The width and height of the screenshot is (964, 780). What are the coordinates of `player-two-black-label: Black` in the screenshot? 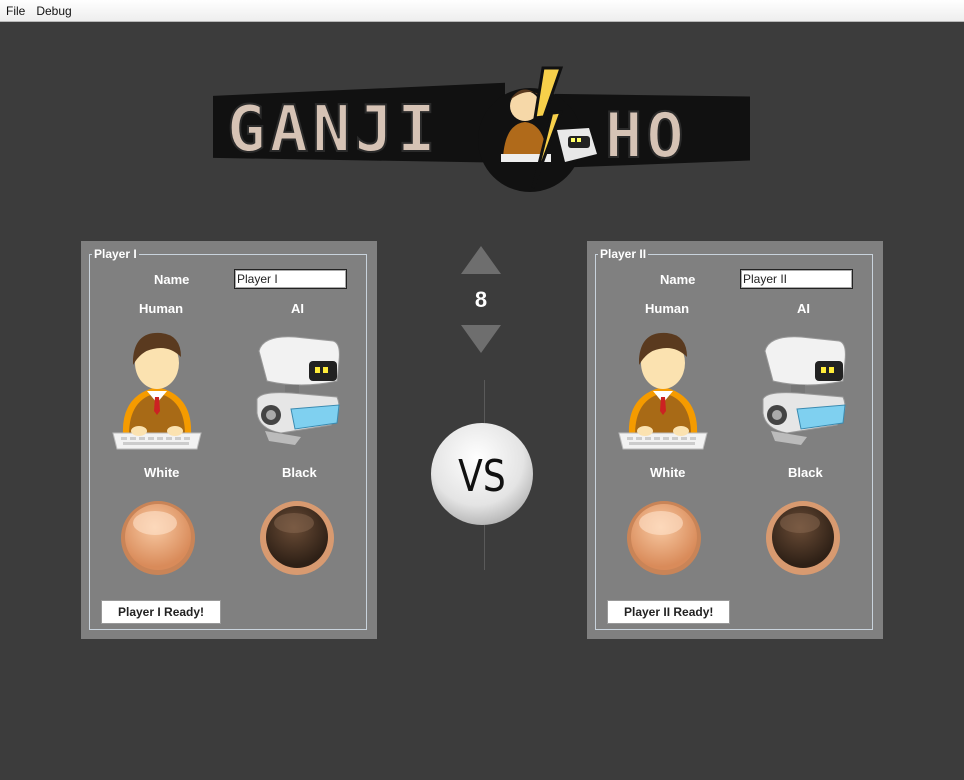 It's located at (805, 472).